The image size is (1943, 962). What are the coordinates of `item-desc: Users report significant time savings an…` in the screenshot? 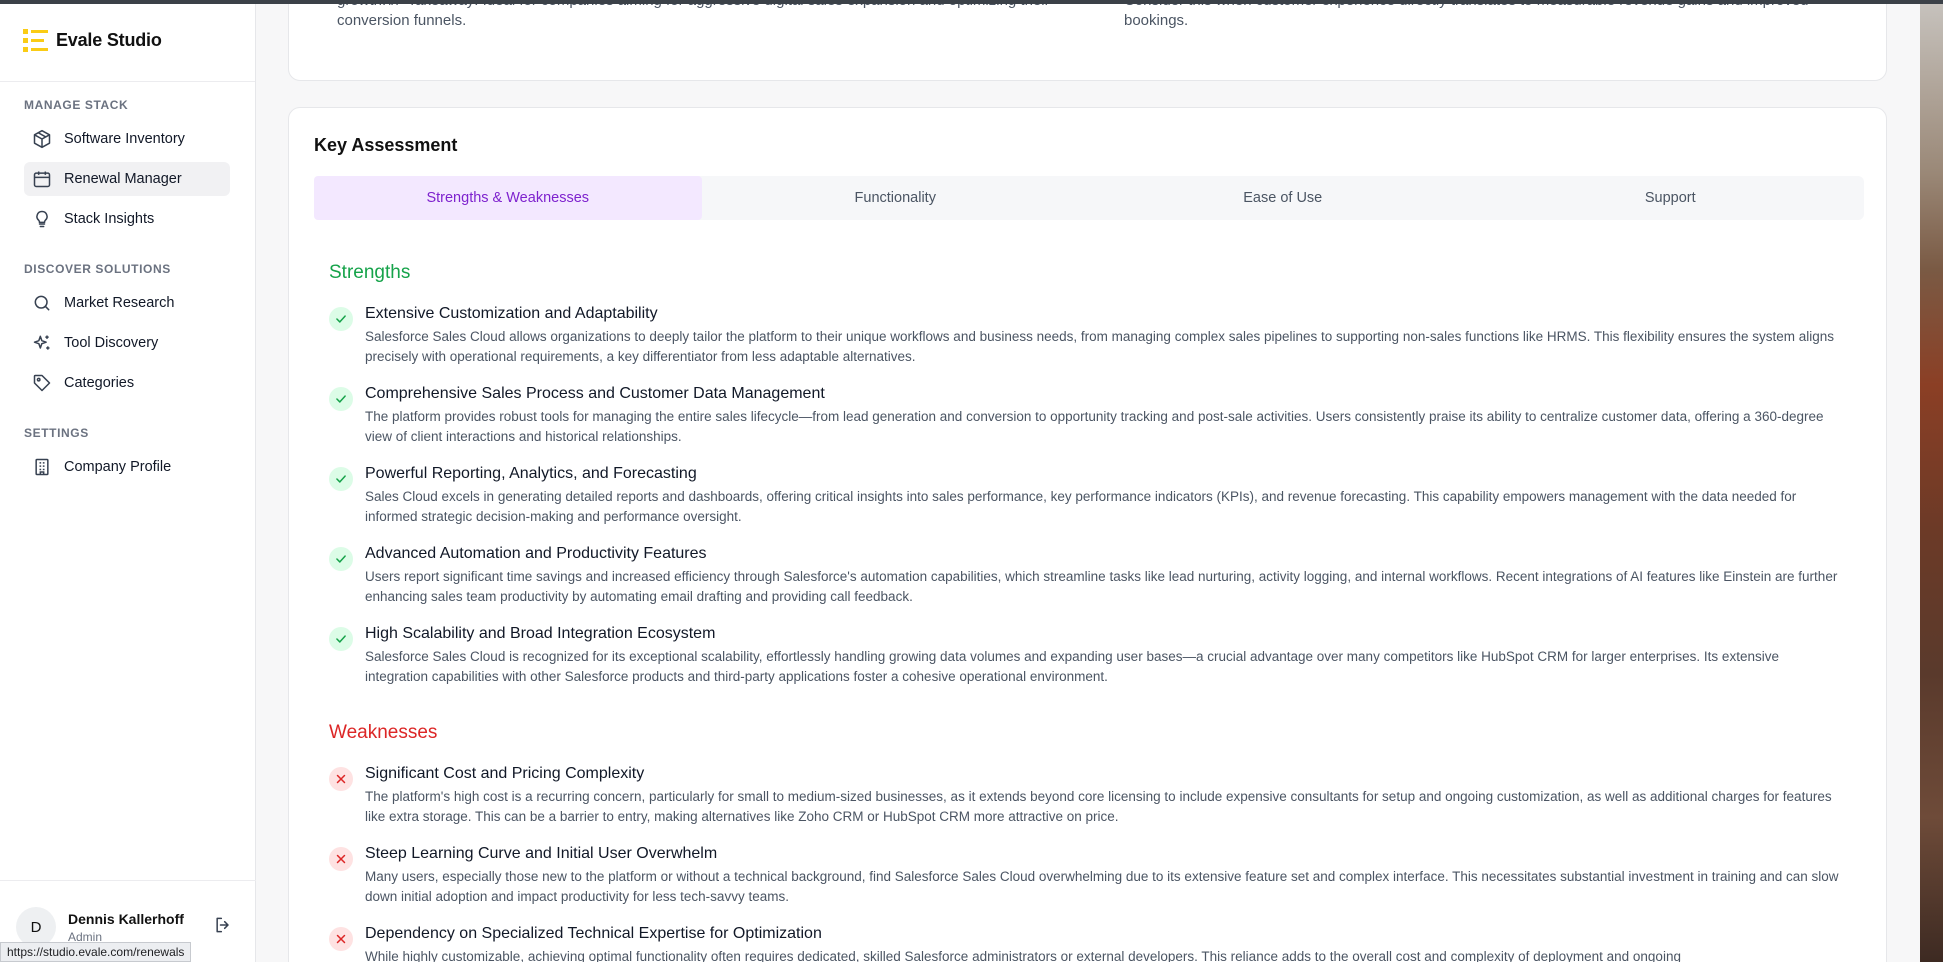 It's located at (1101, 586).